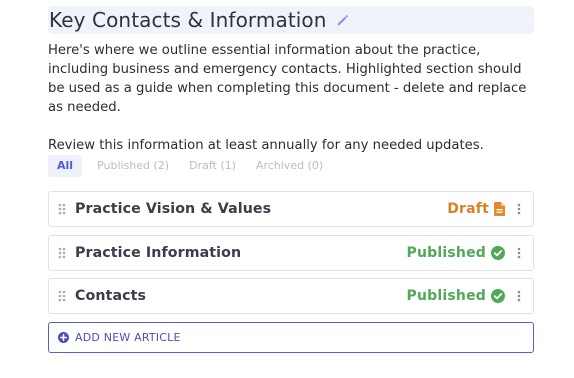 This screenshot has height=378, width=574. I want to click on tab-draft: Draft (1), so click(212, 166).